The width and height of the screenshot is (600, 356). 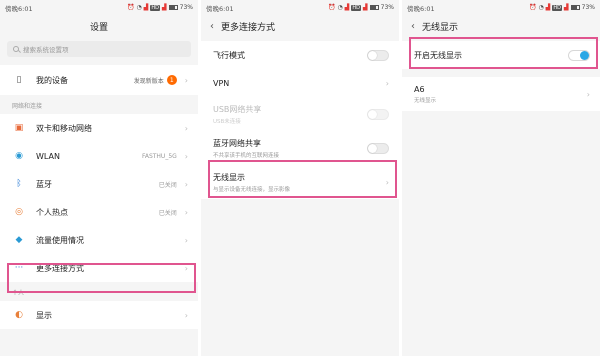 What do you see at coordinates (425, 100) in the screenshot?
I see `device-sub: 无线显示` at bounding box center [425, 100].